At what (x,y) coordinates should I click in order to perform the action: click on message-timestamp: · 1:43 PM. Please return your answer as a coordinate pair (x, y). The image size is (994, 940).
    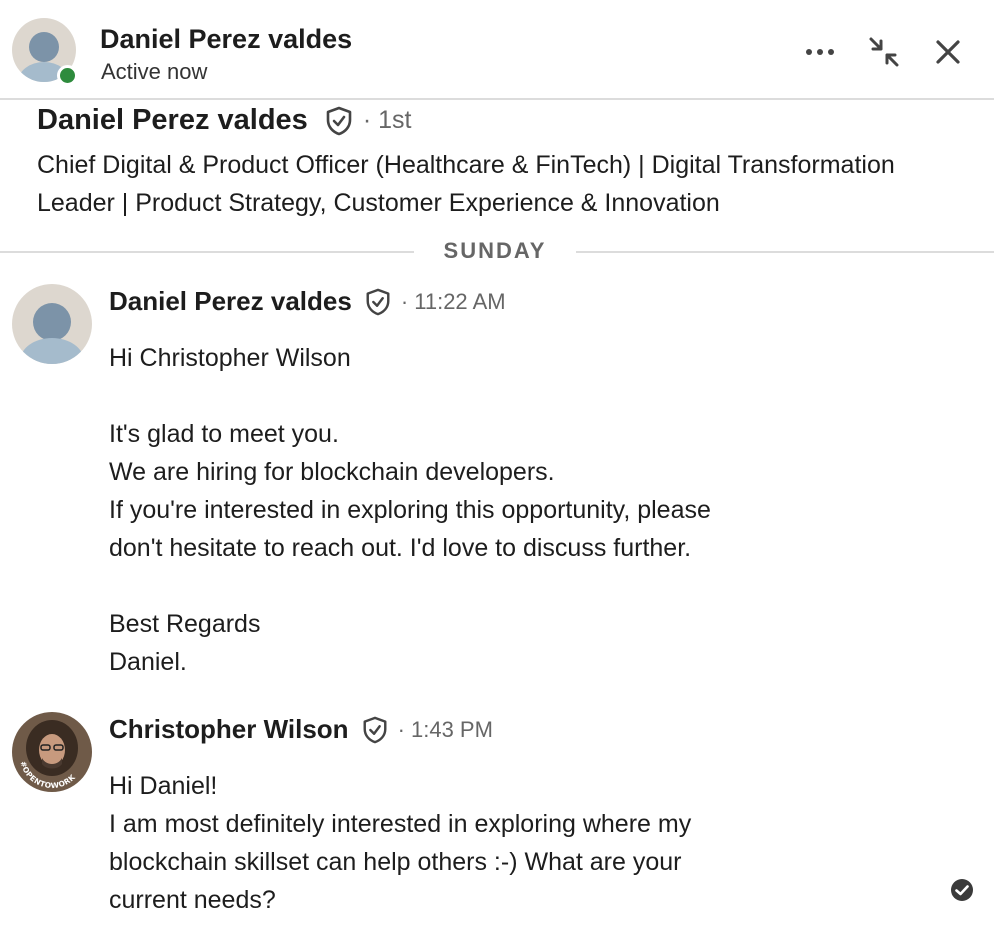
    Looking at the image, I should click on (445, 729).